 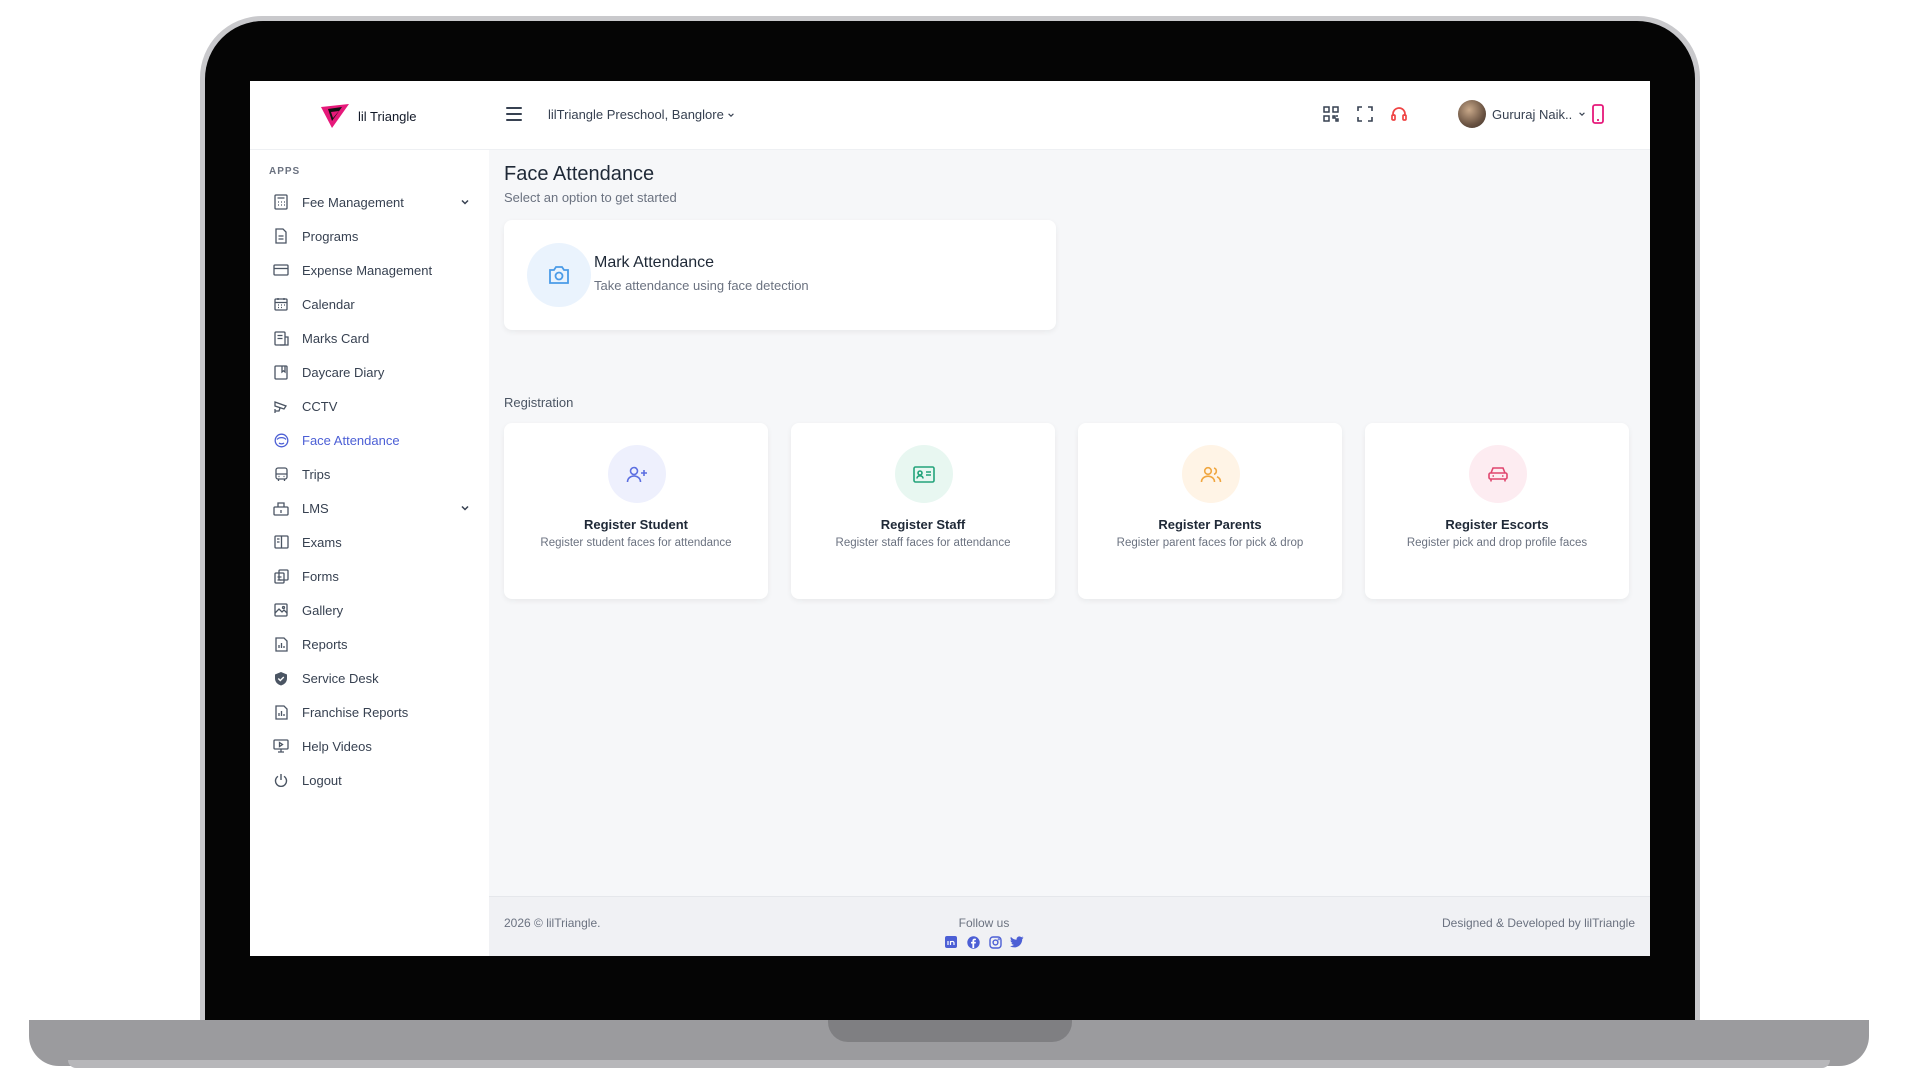 I want to click on car-icon, so click(x=1498, y=474).